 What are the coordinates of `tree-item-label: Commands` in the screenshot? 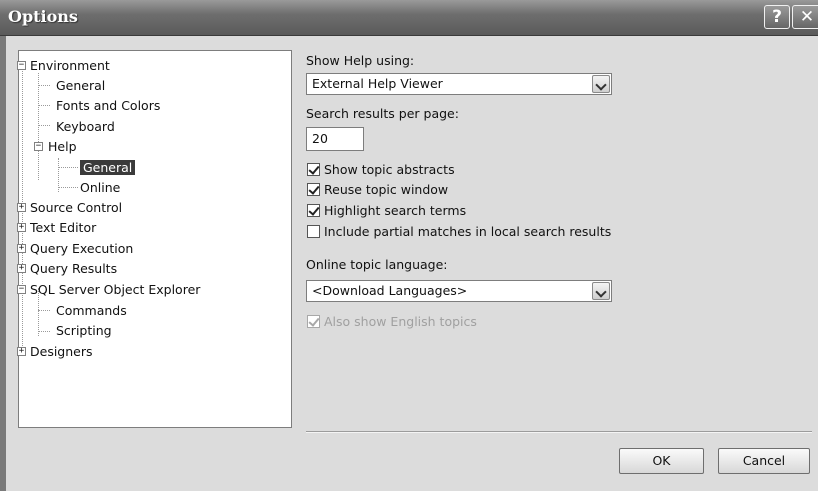 It's located at (91, 310).